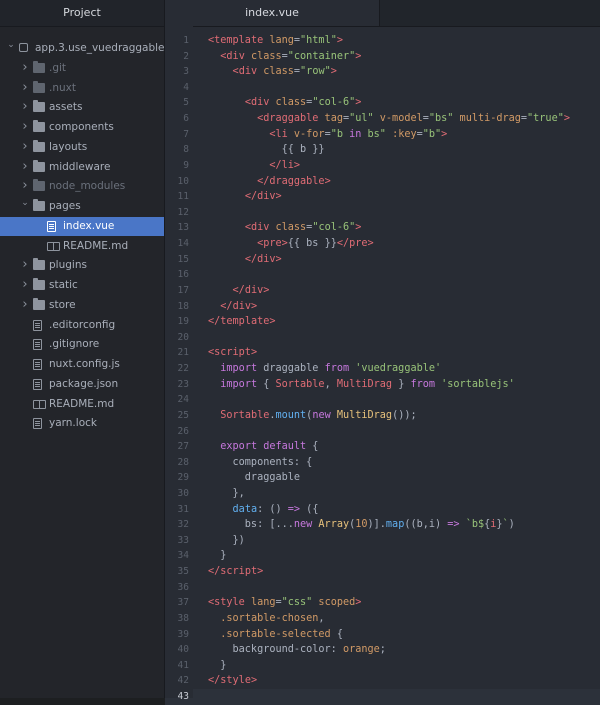 The width and height of the screenshot is (600, 705). What do you see at coordinates (39, 404) in the screenshot?
I see `book-icon` at bounding box center [39, 404].